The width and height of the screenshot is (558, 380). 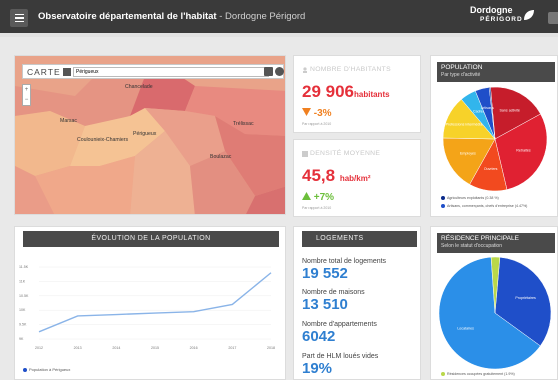 I want to click on habitants-variation: -3%, so click(x=317, y=113).